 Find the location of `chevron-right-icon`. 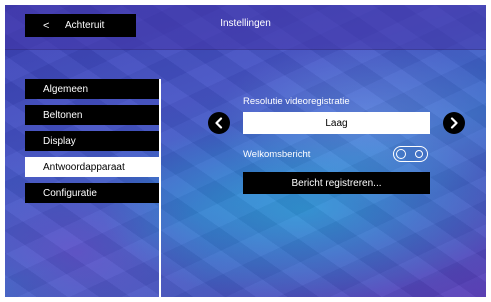

chevron-right-icon is located at coordinates (454, 123).